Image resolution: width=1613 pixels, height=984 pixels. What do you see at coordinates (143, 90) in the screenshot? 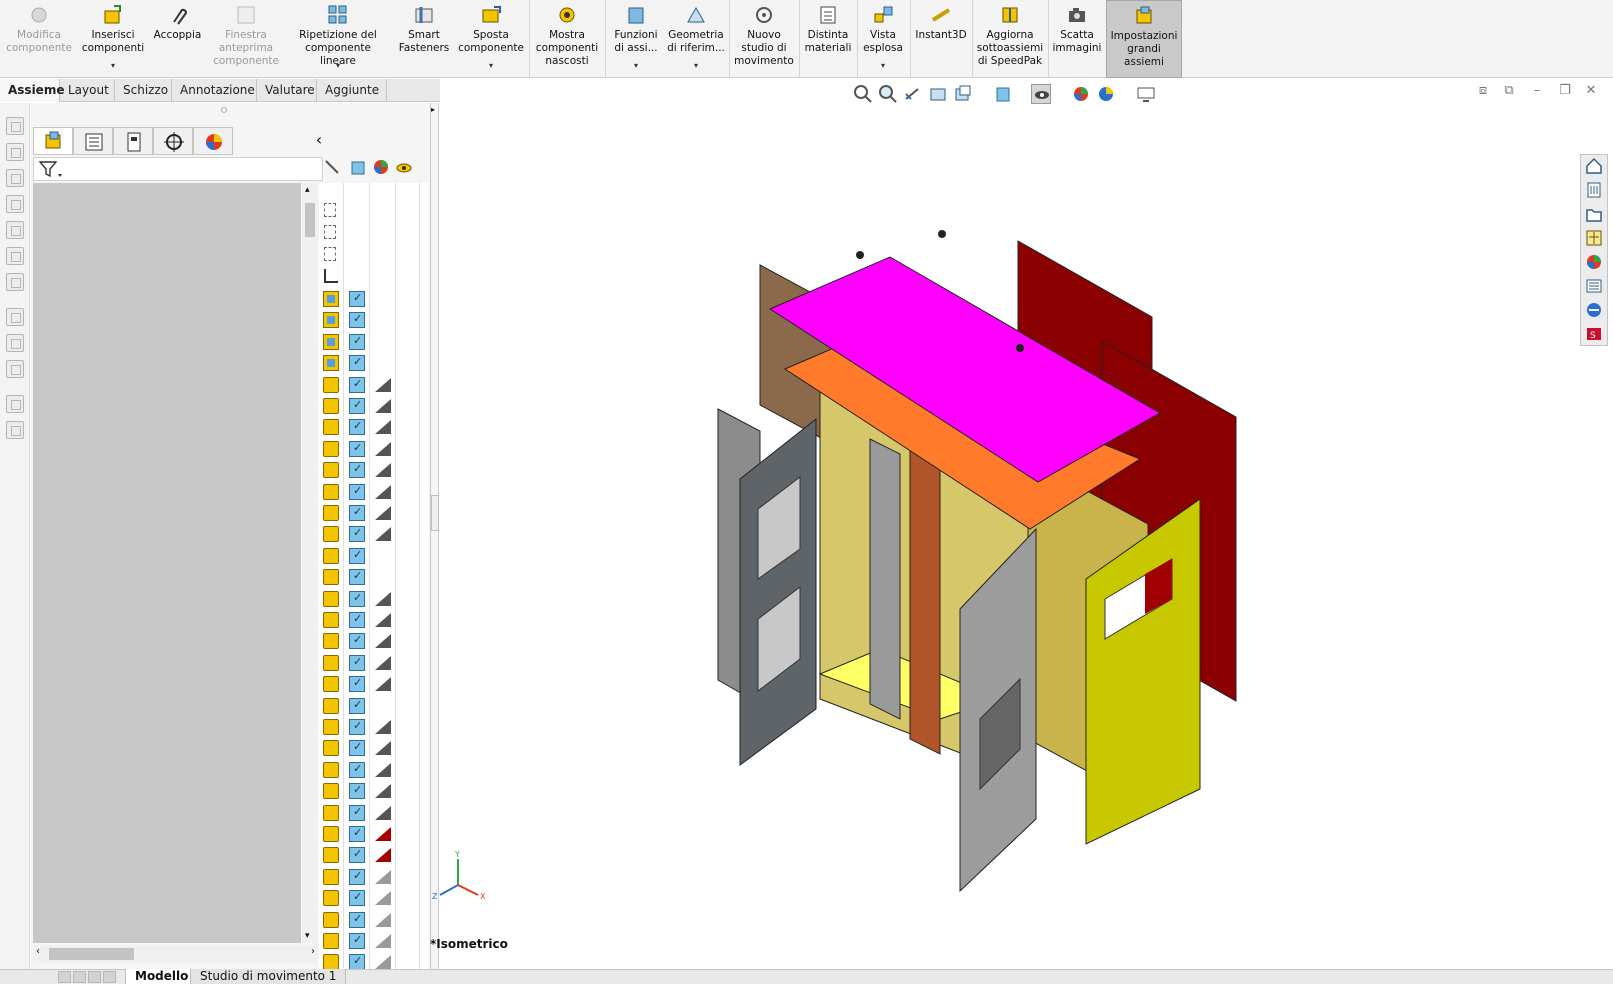
I see `tab-schizzo: Schizzo` at bounding box center [143, 90].